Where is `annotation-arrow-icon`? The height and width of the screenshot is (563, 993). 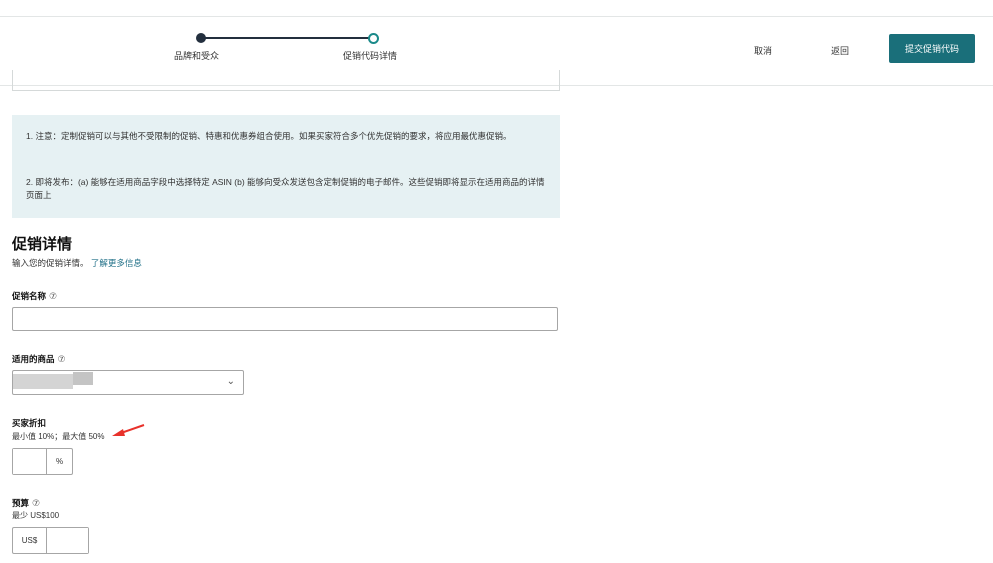
annotation-arrow-icon is located at coordinates (128, 430).